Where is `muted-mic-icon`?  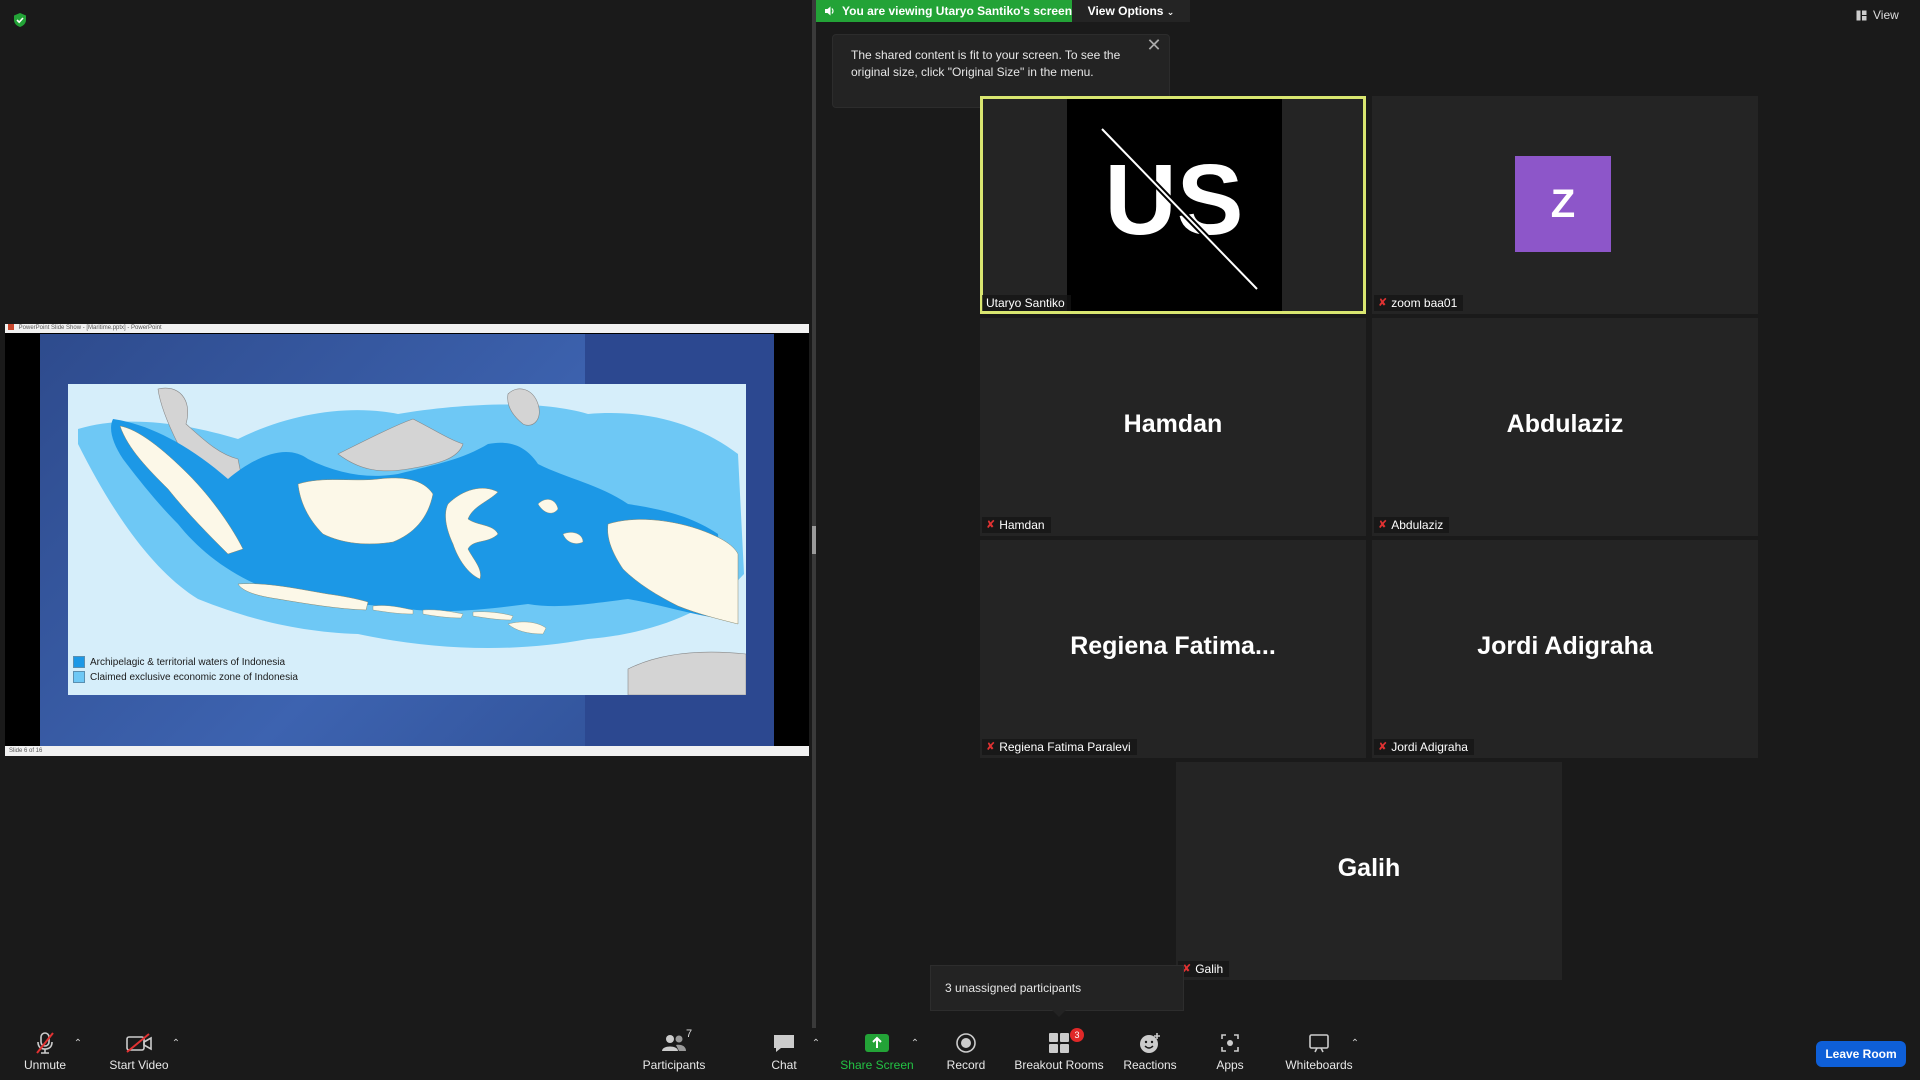 muted-mic-icon is located at coordinates (45, 1043).